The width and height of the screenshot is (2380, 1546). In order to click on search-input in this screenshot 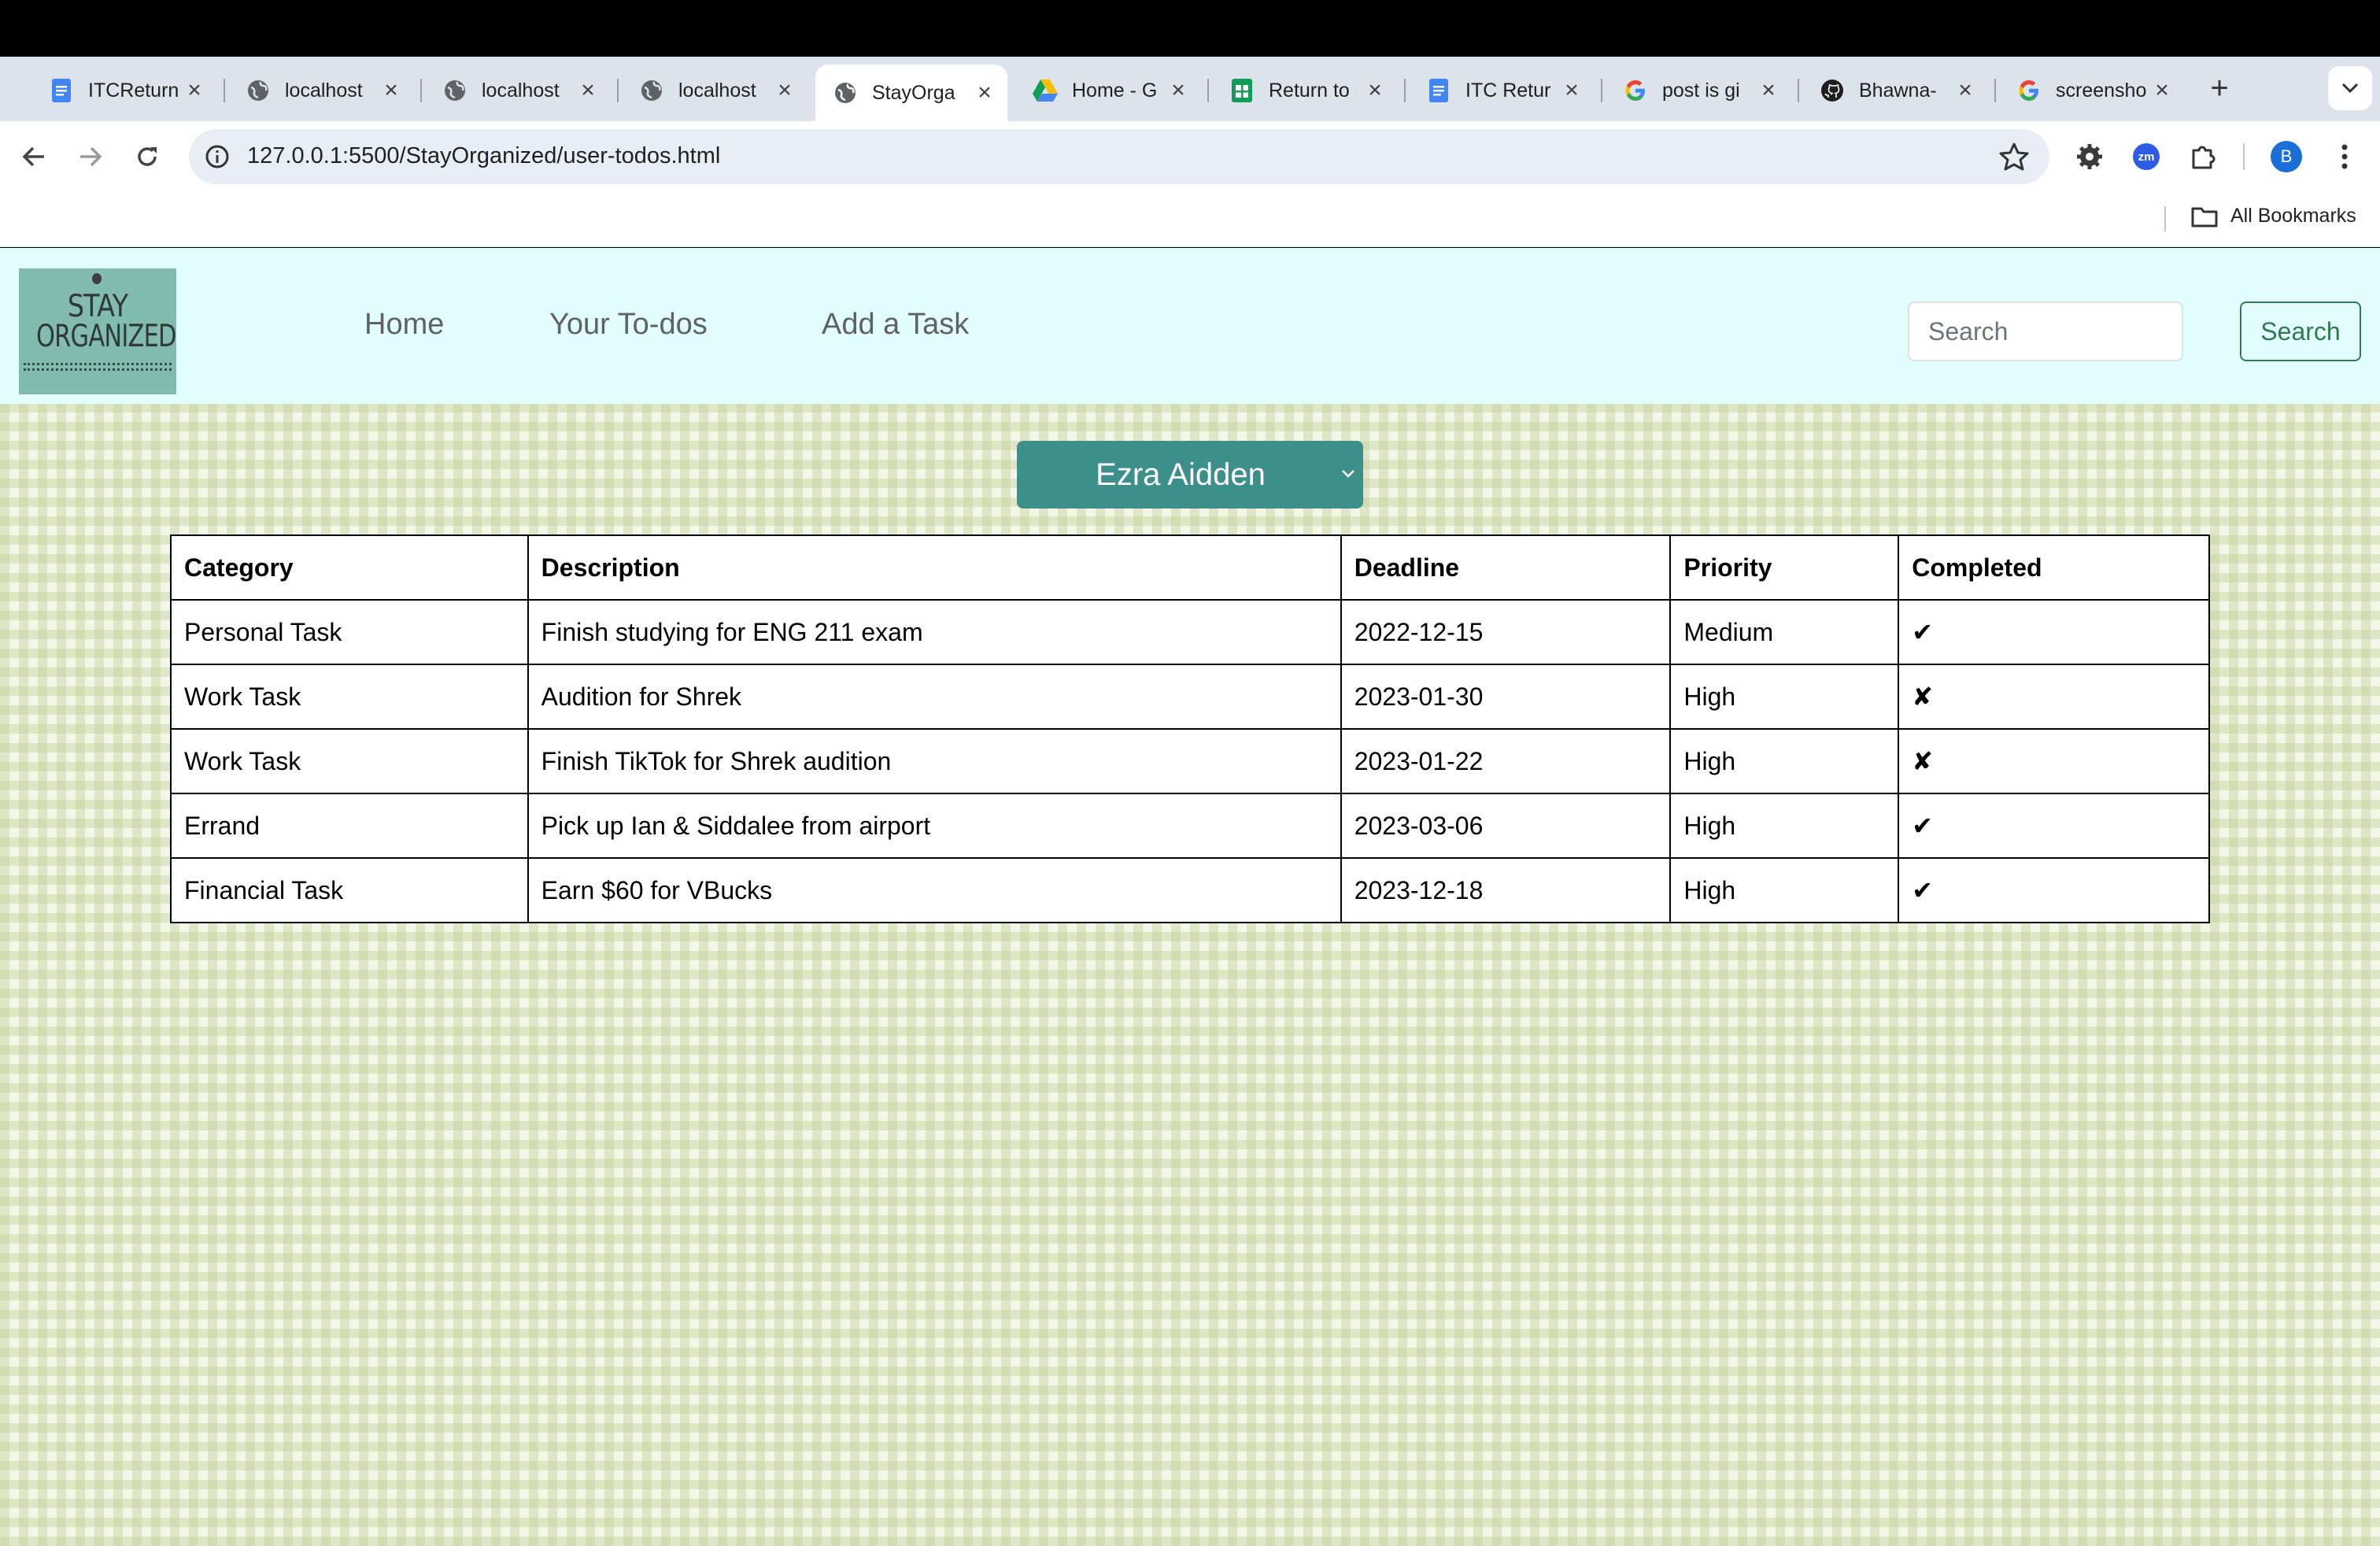, I will do `click(2046, 331)`.